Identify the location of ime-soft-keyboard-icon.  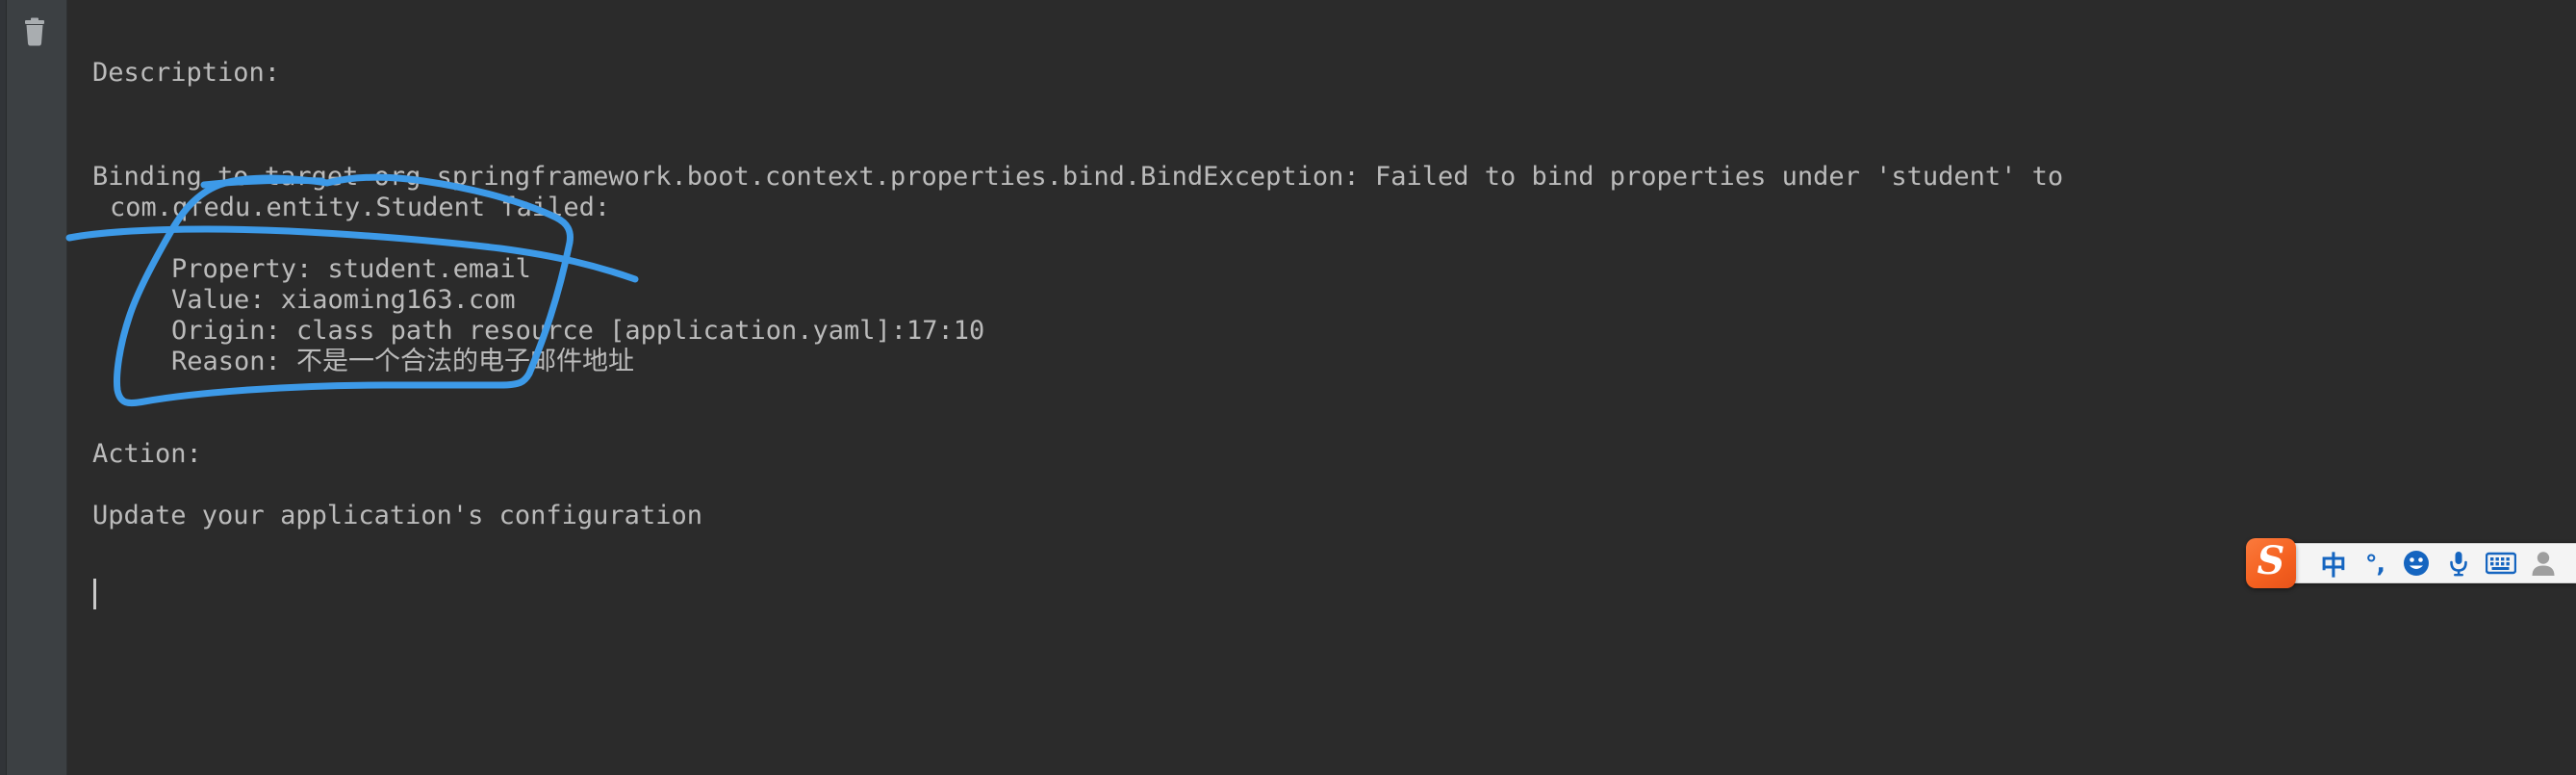
(2501, 563).